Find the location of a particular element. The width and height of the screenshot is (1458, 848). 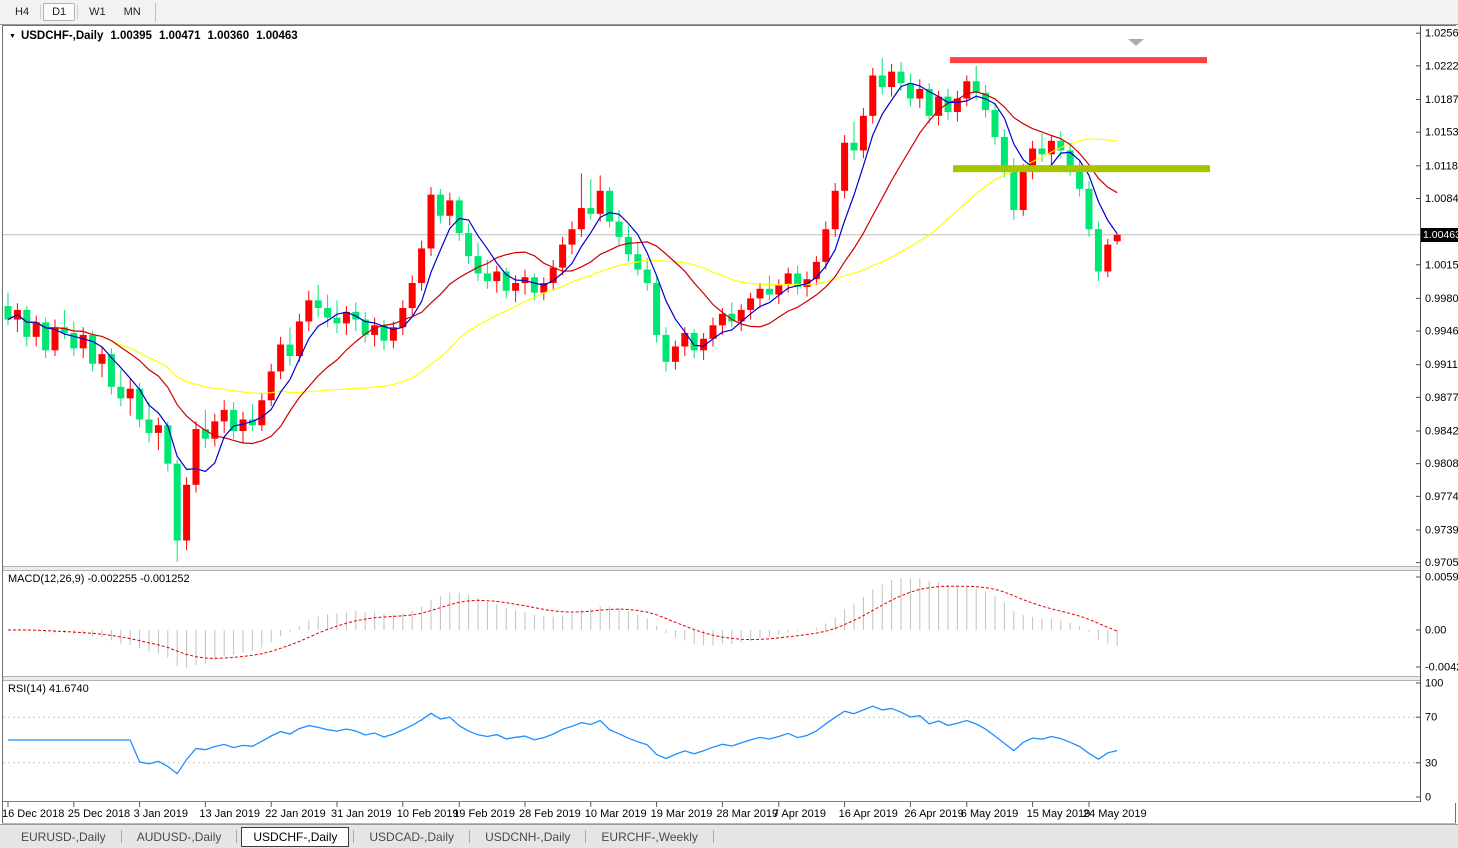

date-tick-label: 19 Mar 2019 is located at coordinates (682, 814).